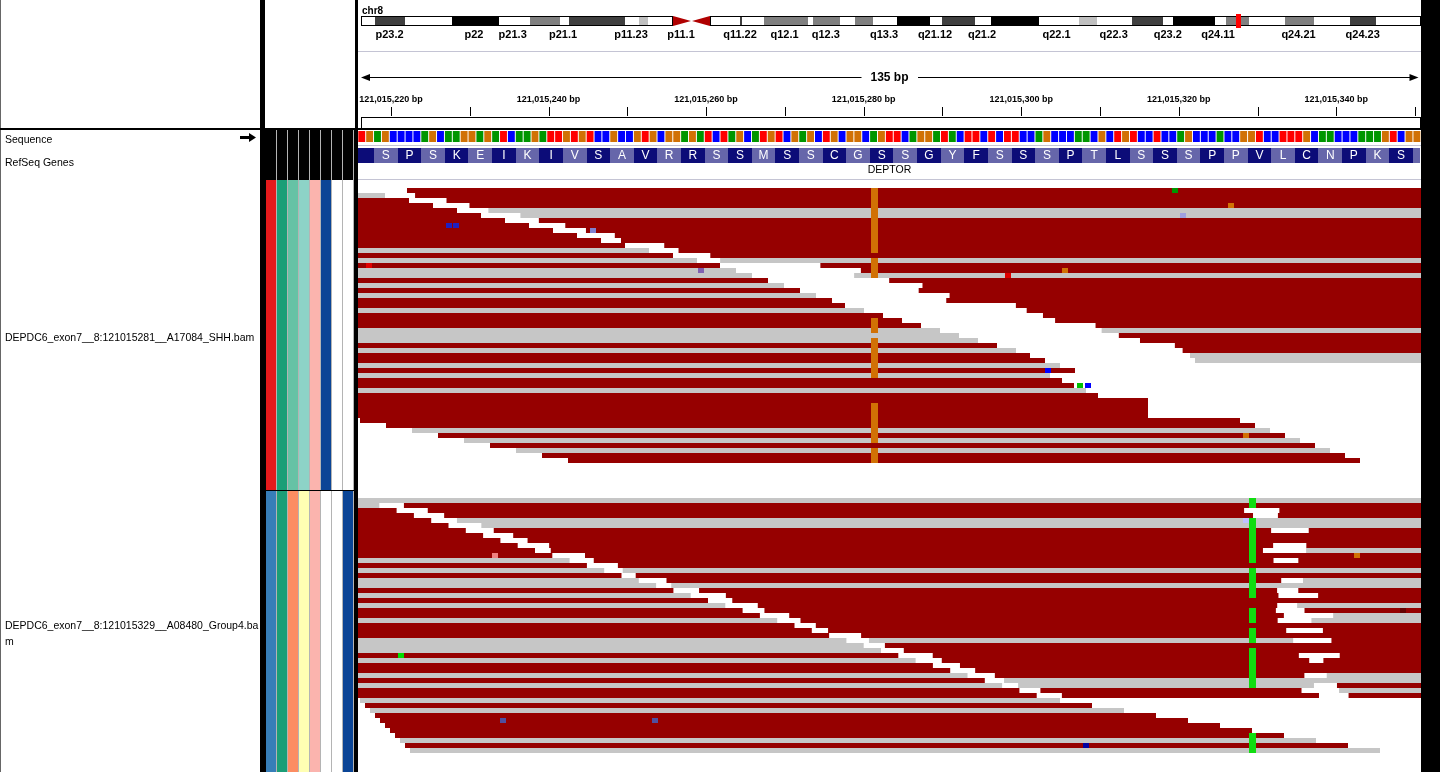  Describe the element at coordinates (740, 34) in the screenshot. I see `band-label: q11.22` at that location.